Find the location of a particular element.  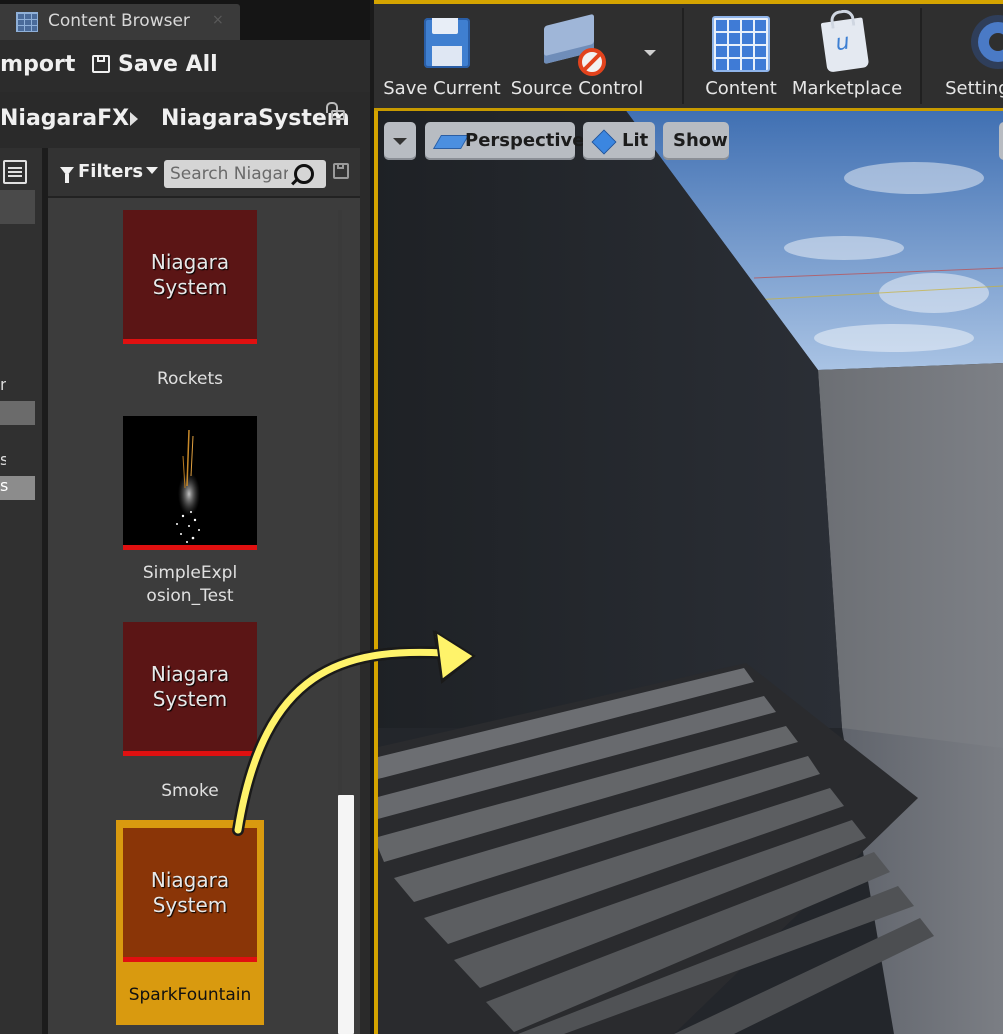

settings-button: Settings is located at coordinates (972, 58).